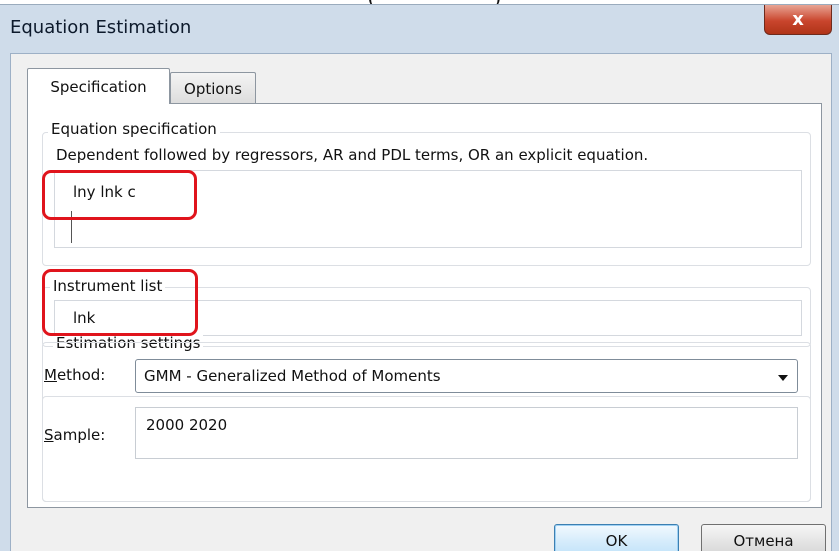 The width and height of the screenshot is (839, 551). What do you see at coordinates (213, 88) in the screenshot?
I see `tab-options: Options` at bounding box center [213, 88].